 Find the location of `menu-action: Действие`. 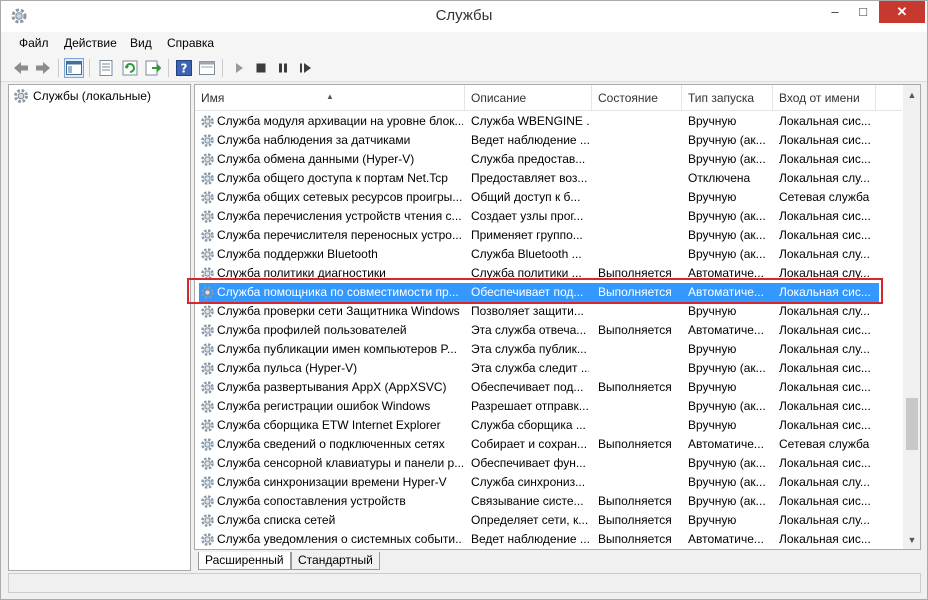

menu-action: Действие is located at coordinates (90, 43).